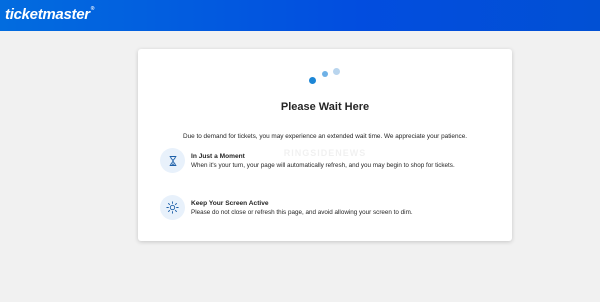 Image resolution: width=600 pixels, height=302 pixels. What do you see at coordinates (172, 207) in the screenshot?
I see `brightness-icon` at bounding box center [172, 207].